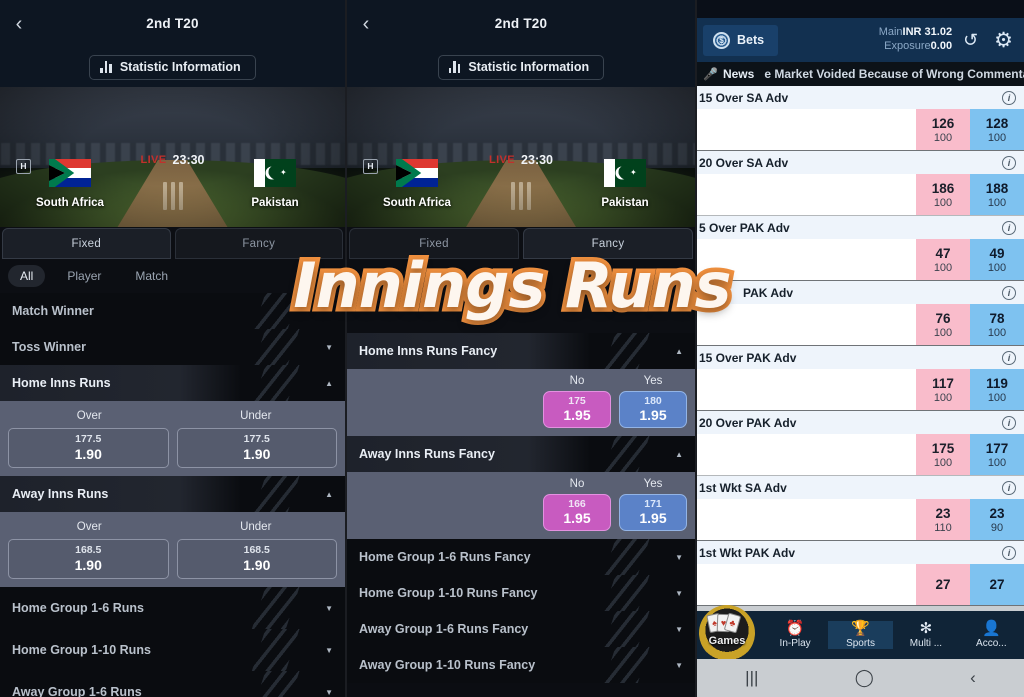  I want to click on person-icon: 👤, so click(991, 628).